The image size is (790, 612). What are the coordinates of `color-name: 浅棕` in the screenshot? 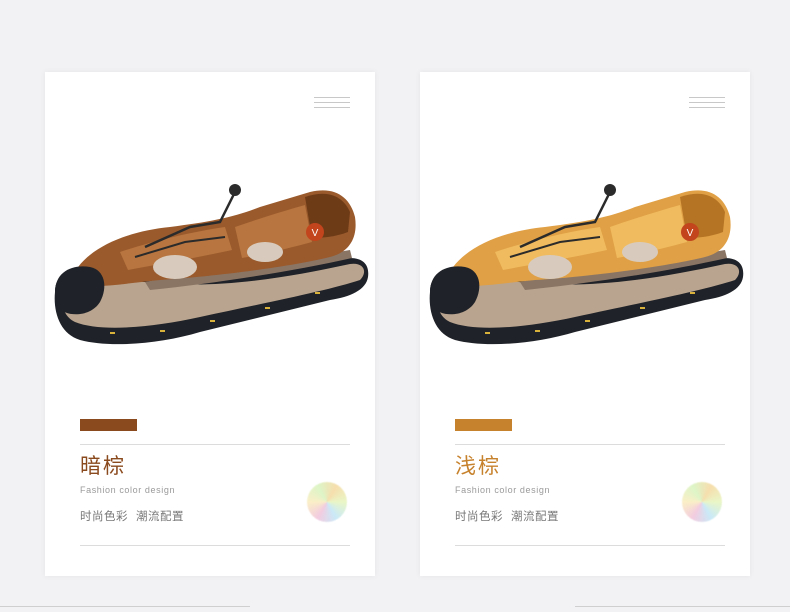 It's located at (478, 466).